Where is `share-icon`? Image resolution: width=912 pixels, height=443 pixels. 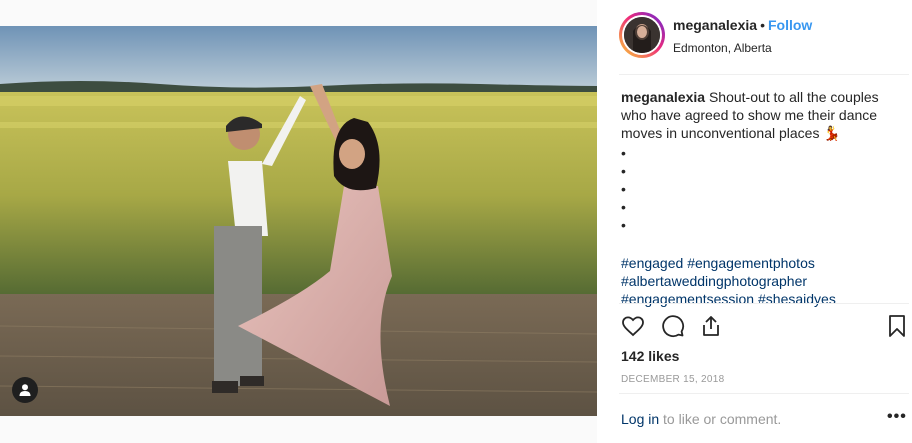
share-icon is located at coordinates (711, 326).